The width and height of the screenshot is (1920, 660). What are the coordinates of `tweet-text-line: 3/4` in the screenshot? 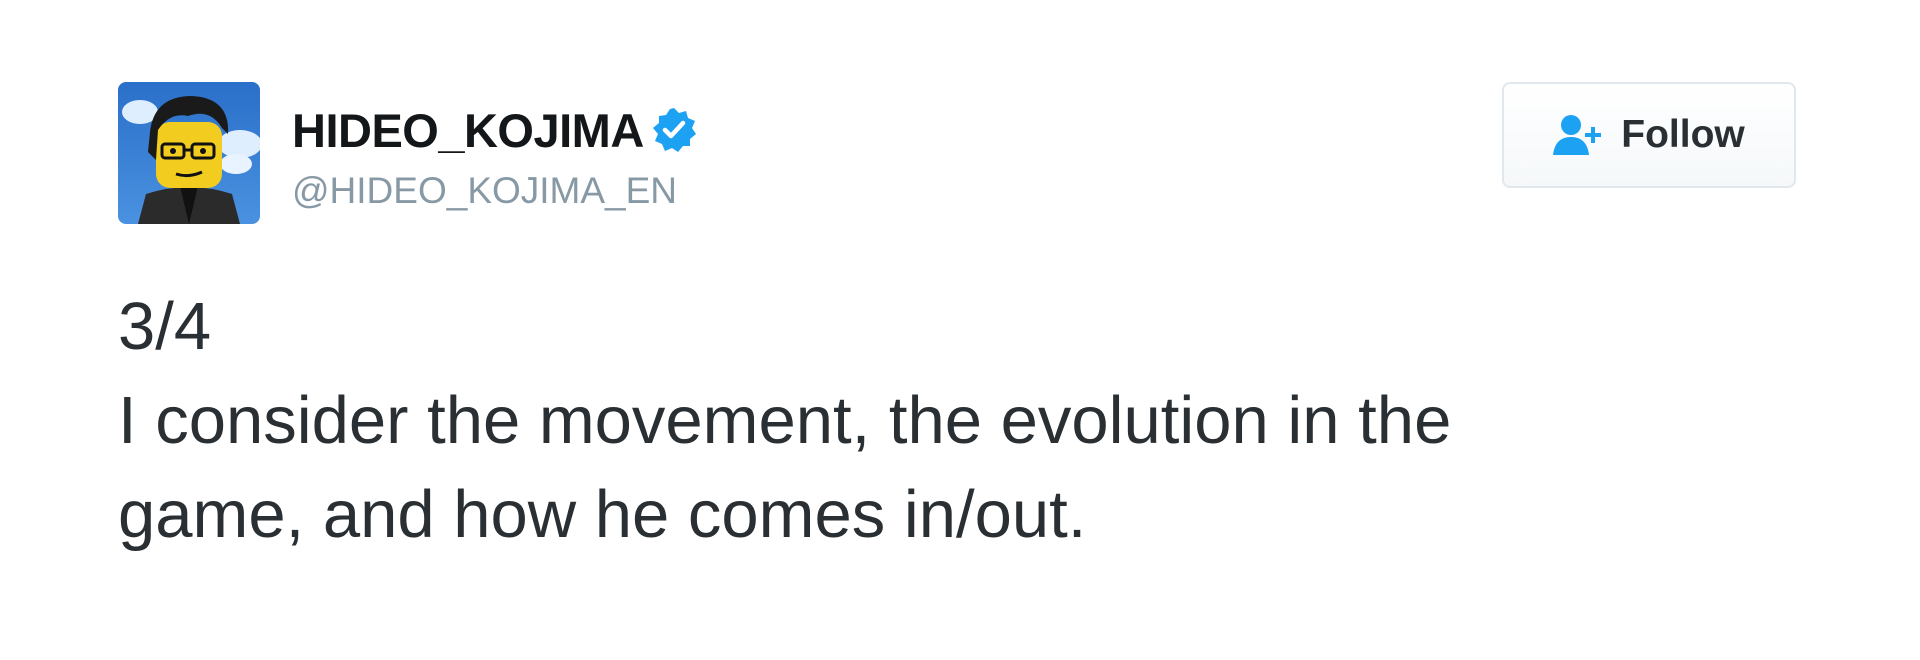 It's located at (165, 326).